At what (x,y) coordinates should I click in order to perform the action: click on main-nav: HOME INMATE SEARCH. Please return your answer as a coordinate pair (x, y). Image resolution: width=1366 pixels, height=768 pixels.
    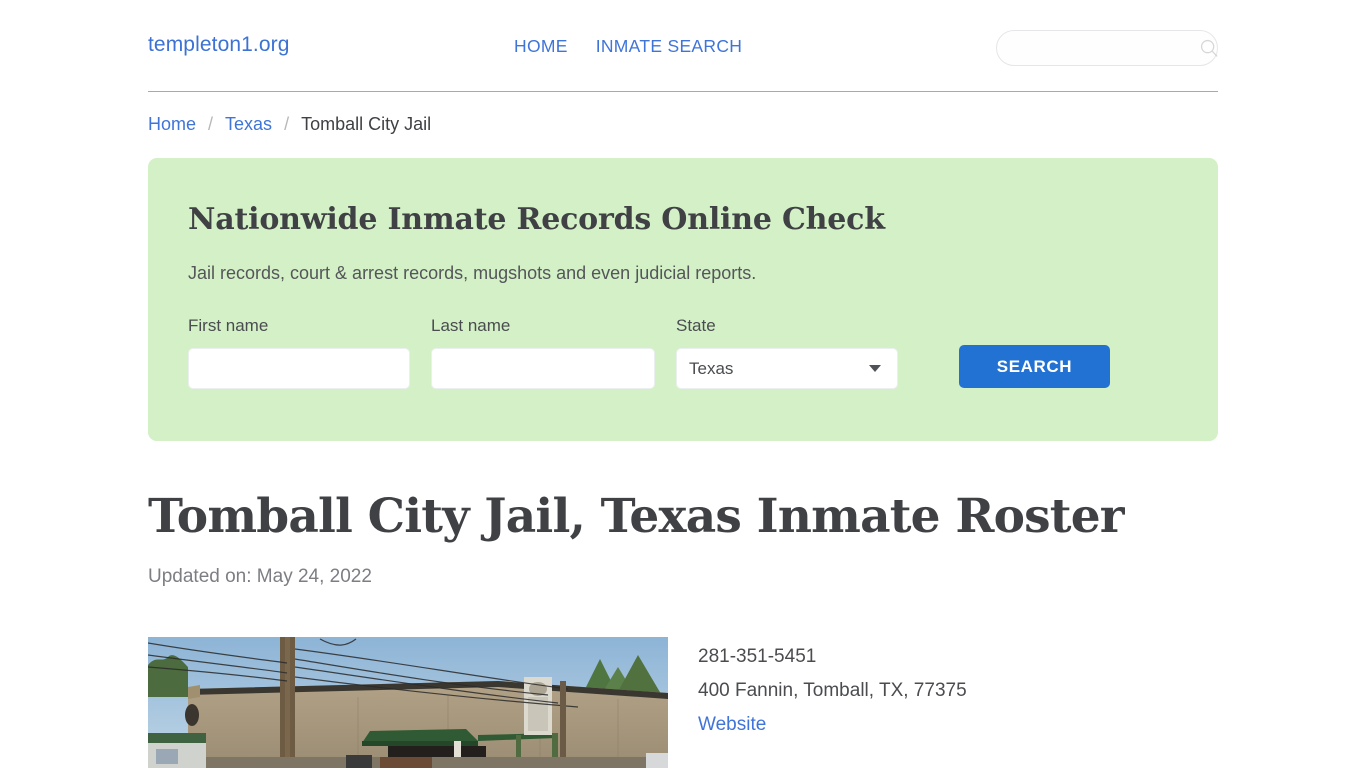
    Looking at the image, I should click on (628, 46).